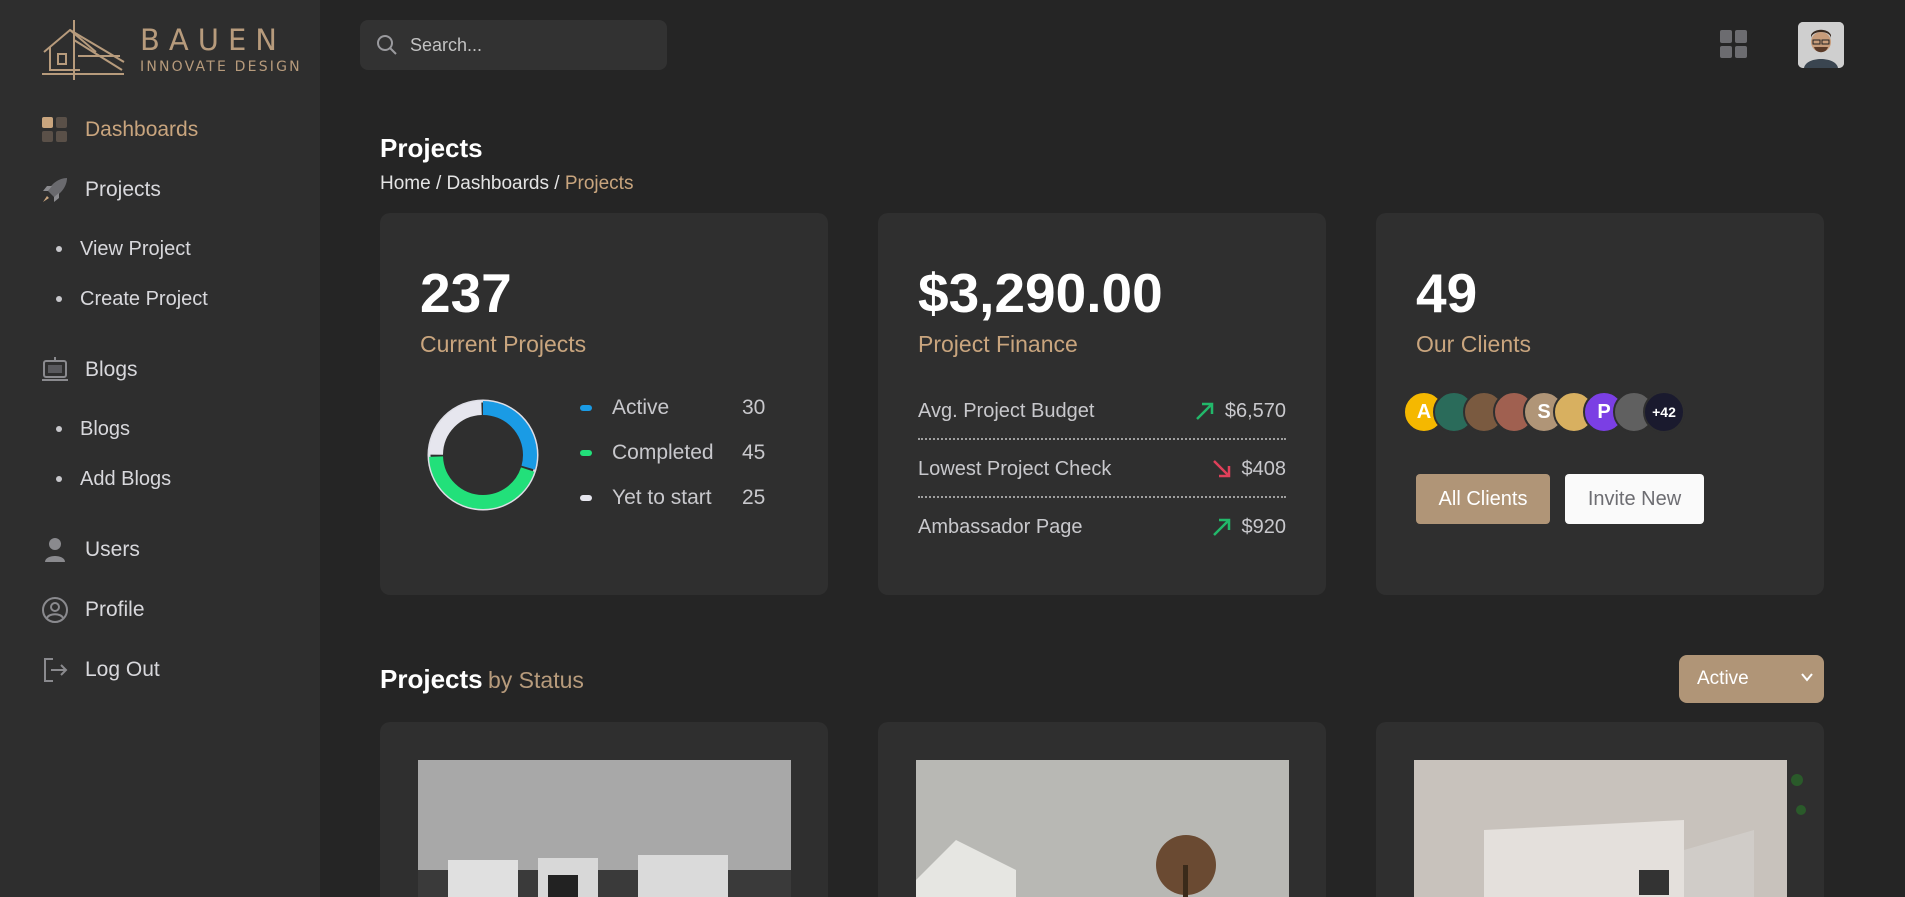 The width and height of the screenshot is (1905, 897). What do you see at coordinates (142, 129) in the screenshot?
I see `sidebar-item-label: Dashboards` at bounding box center [142, 129].